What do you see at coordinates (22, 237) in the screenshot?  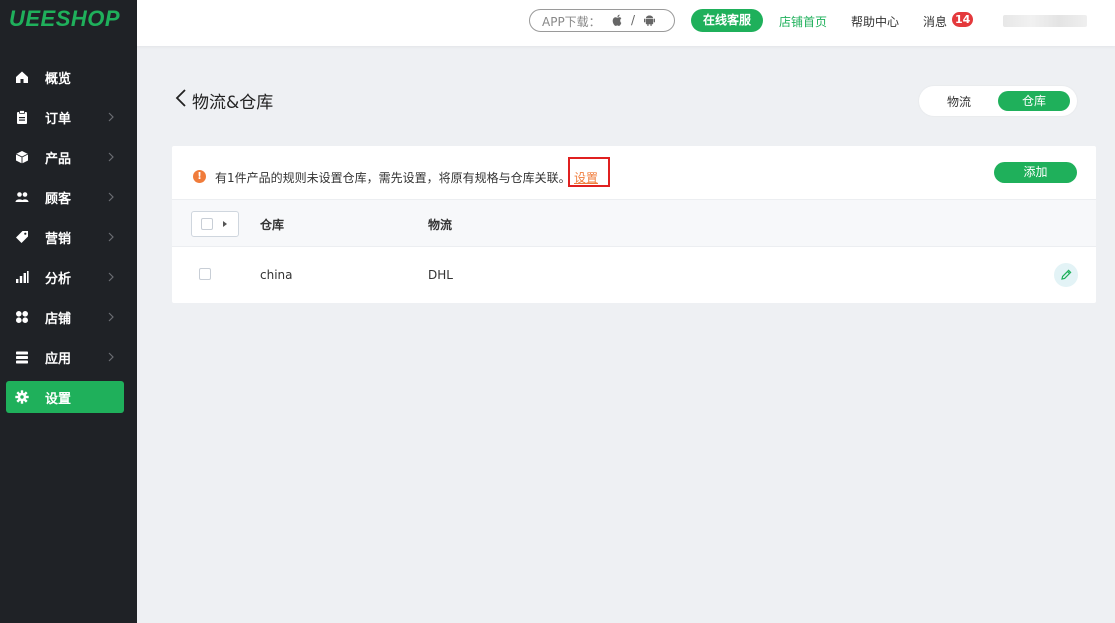 I see `tag-icon` at bounding box center [22, 237].